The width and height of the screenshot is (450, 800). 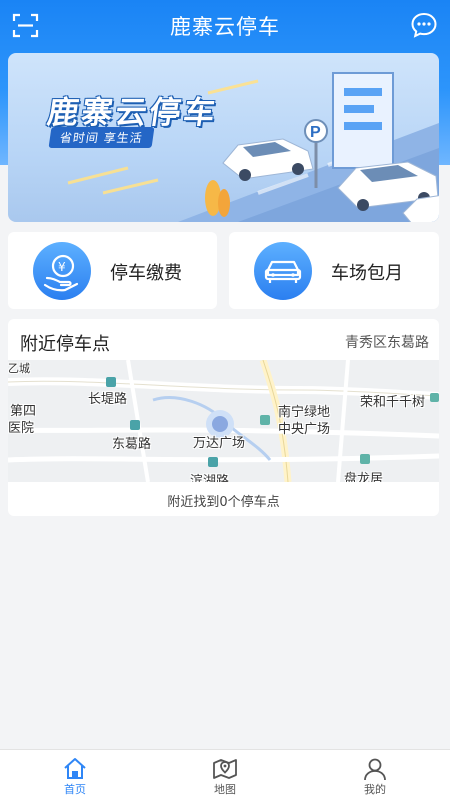 I want to click on header: 鹿寨云停车, so click(x=225, y=25).